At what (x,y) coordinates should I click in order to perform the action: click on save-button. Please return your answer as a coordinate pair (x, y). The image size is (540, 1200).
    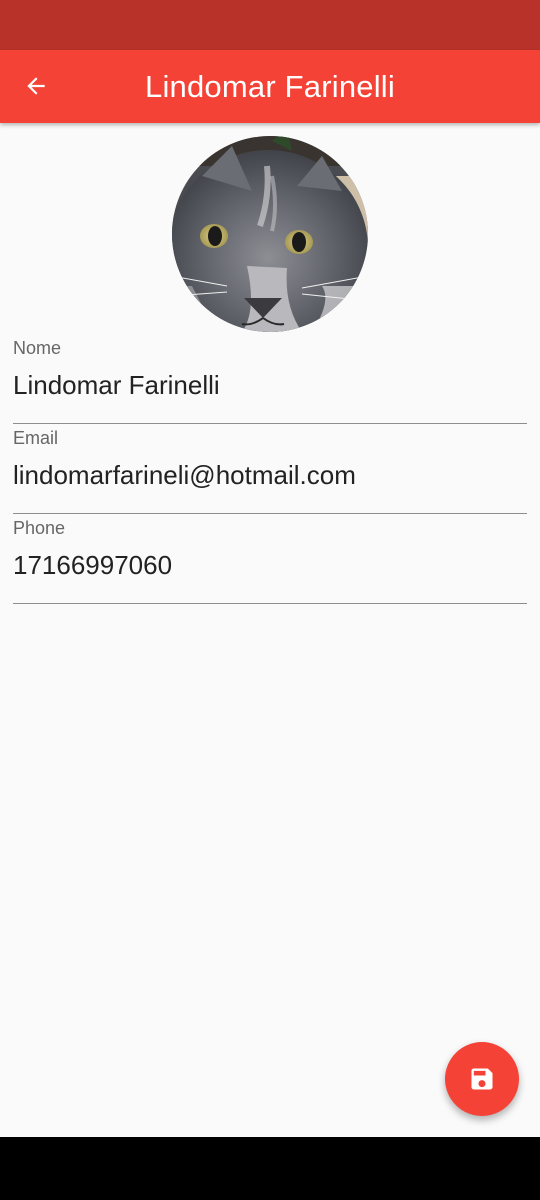
    Looking at the image, I should click on (482, 1079).